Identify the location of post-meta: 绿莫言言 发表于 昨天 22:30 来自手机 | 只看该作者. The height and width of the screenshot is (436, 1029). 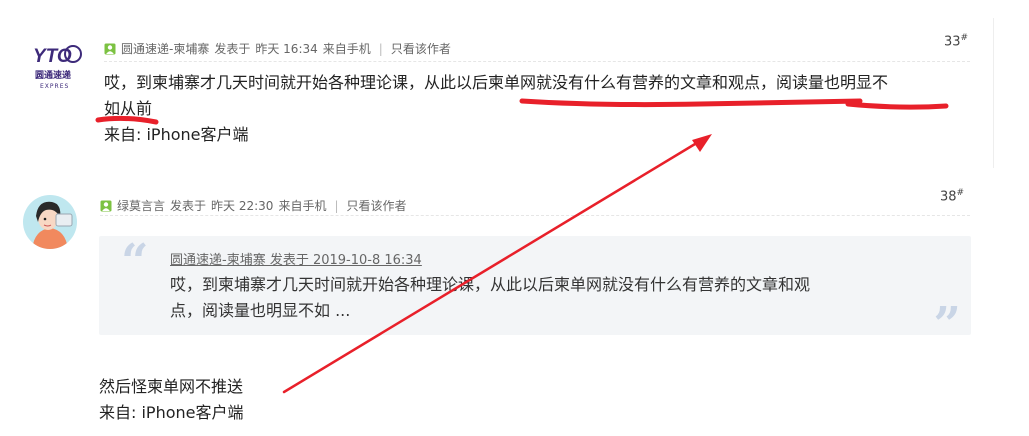
(253, 205).